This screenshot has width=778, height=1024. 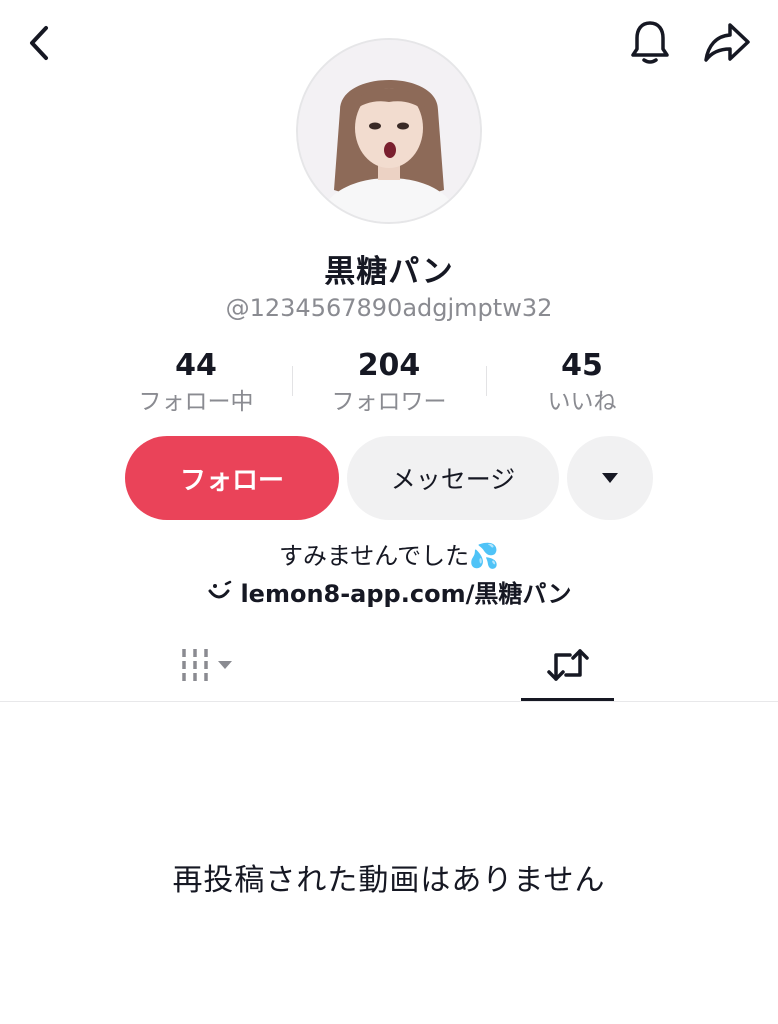 I want to click on stat-likes: 45 いいね, so click(x=582, y=383).